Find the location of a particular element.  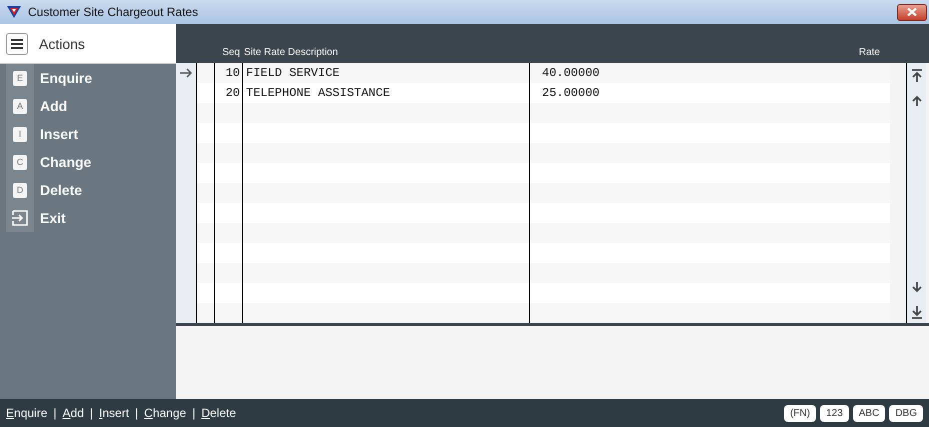

table-cell: TELEPHONE ASSISTANCE is located at coordinates (318, 93).